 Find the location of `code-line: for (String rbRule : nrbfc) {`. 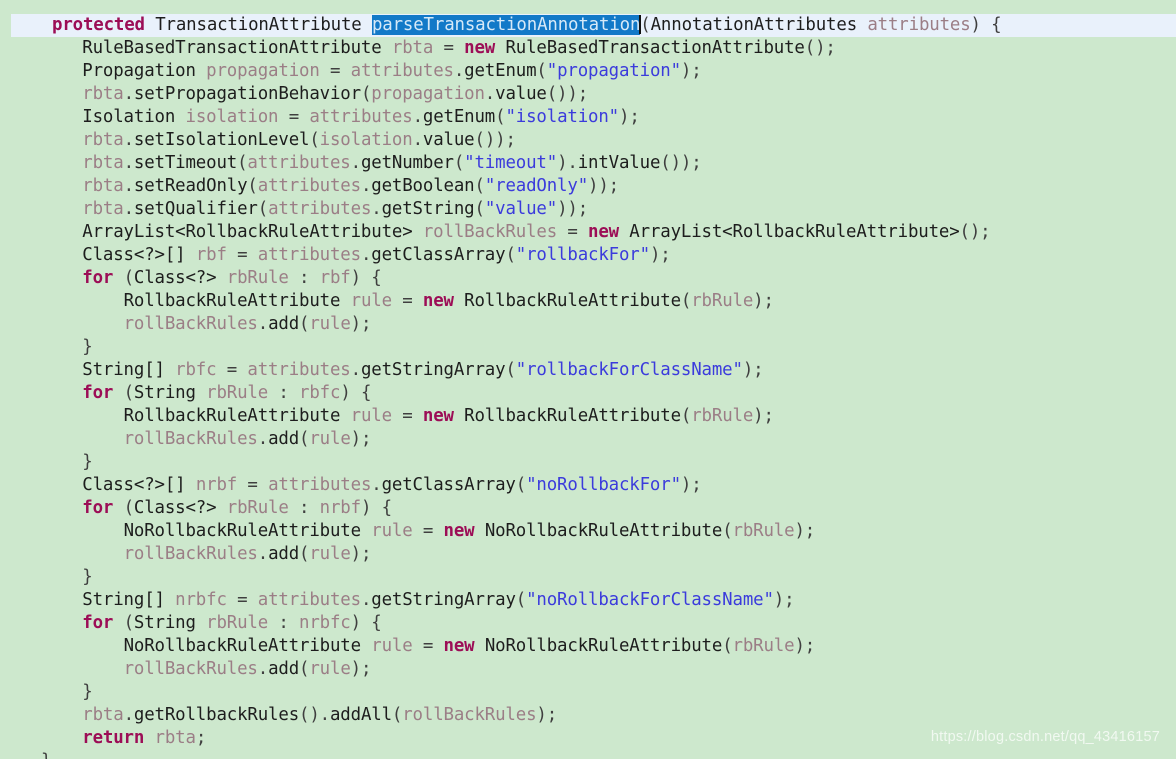

code-line: for (String rbRule : nrbfc) { is located at coordinates (588, 623).